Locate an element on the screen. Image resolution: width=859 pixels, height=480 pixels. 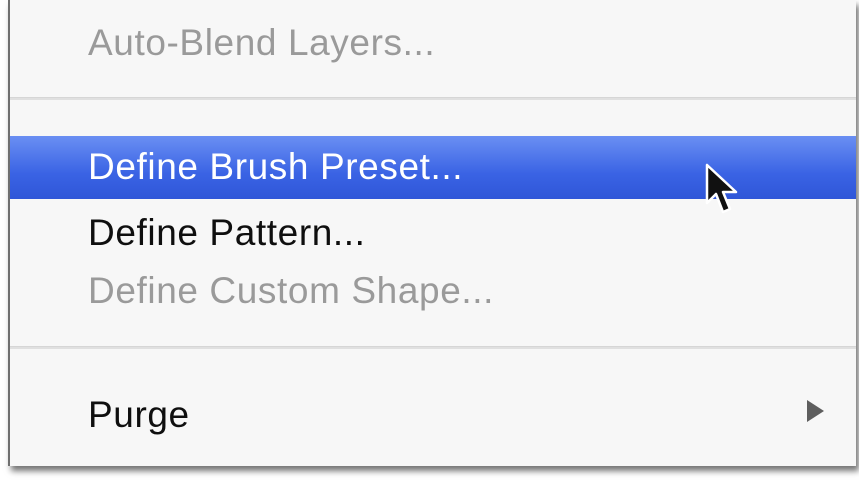
menu-item-purge: Purge is located at coordinates (433, 414).